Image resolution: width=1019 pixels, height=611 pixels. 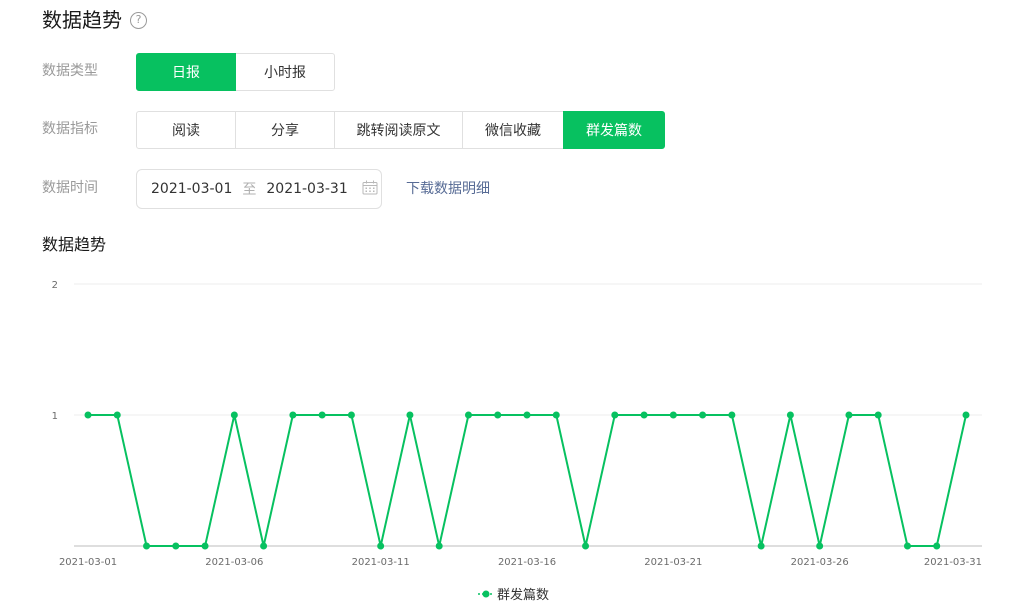 What do you see at coordinates (614, 130) in the screenshot?
I see `metric-tab-post-count: 群发篇数` at bounding box center [614, 130].